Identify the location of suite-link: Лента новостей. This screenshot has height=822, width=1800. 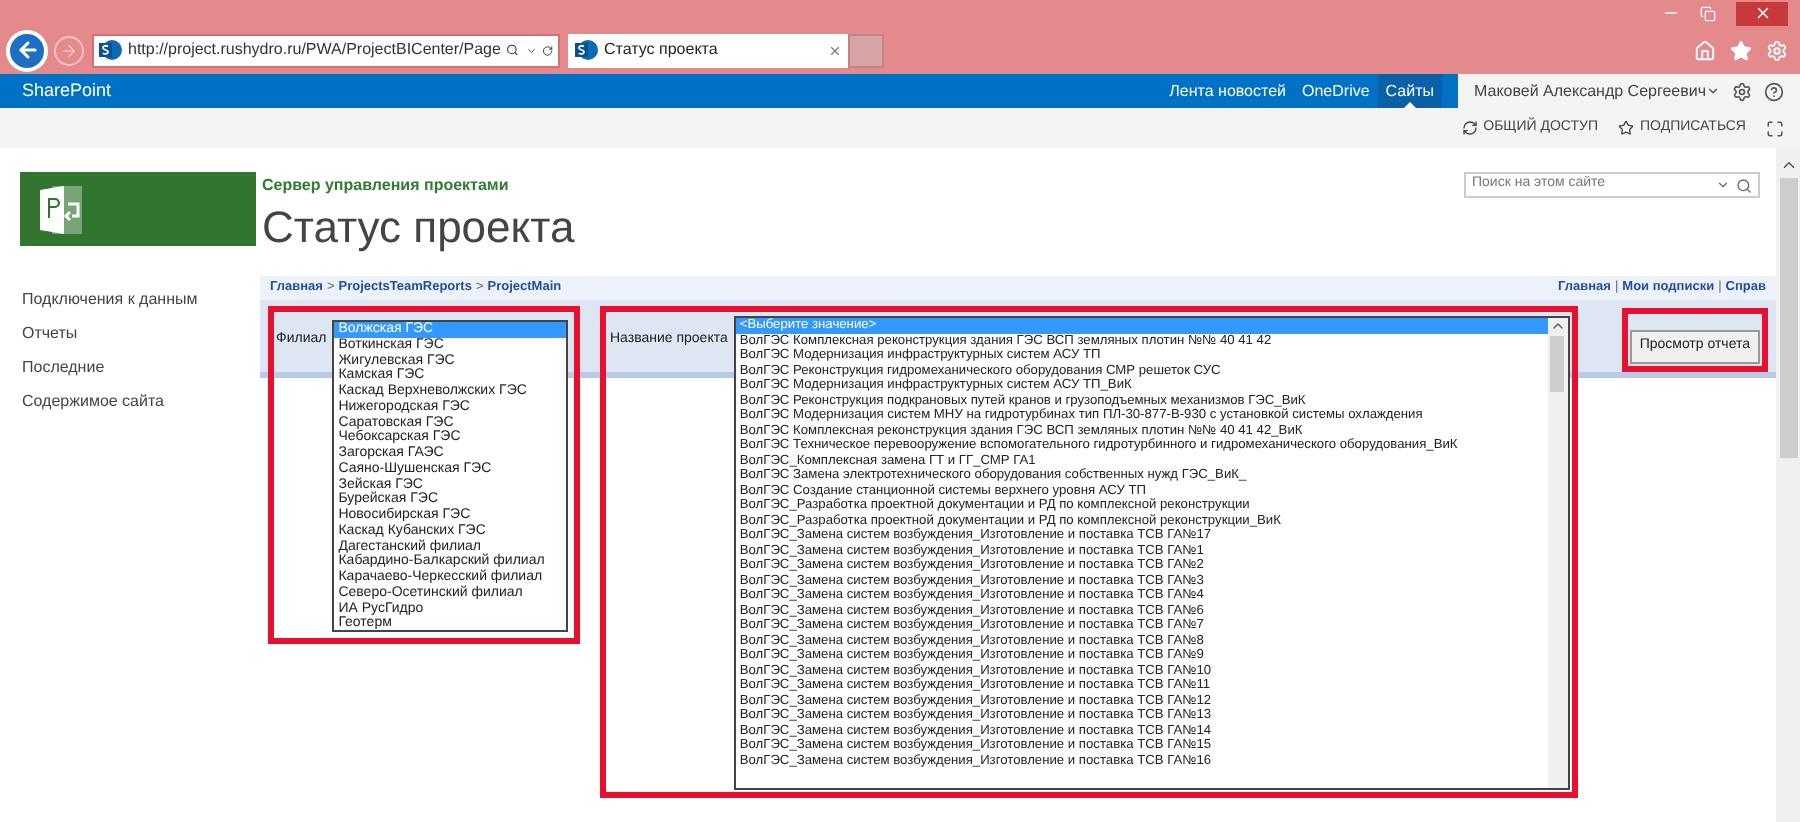
(1227, 91).